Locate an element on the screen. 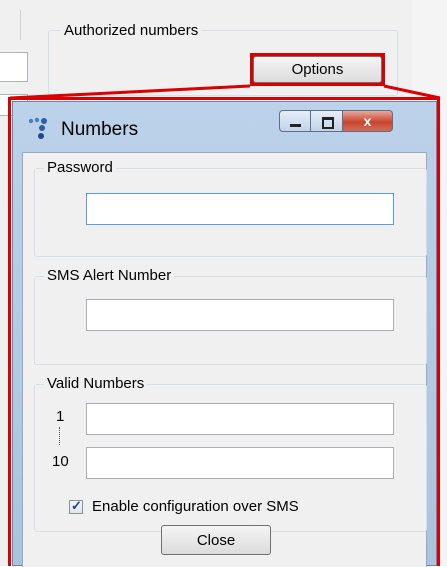  enable-config-checkbox: ✓ is located at coordinates (76, 505).